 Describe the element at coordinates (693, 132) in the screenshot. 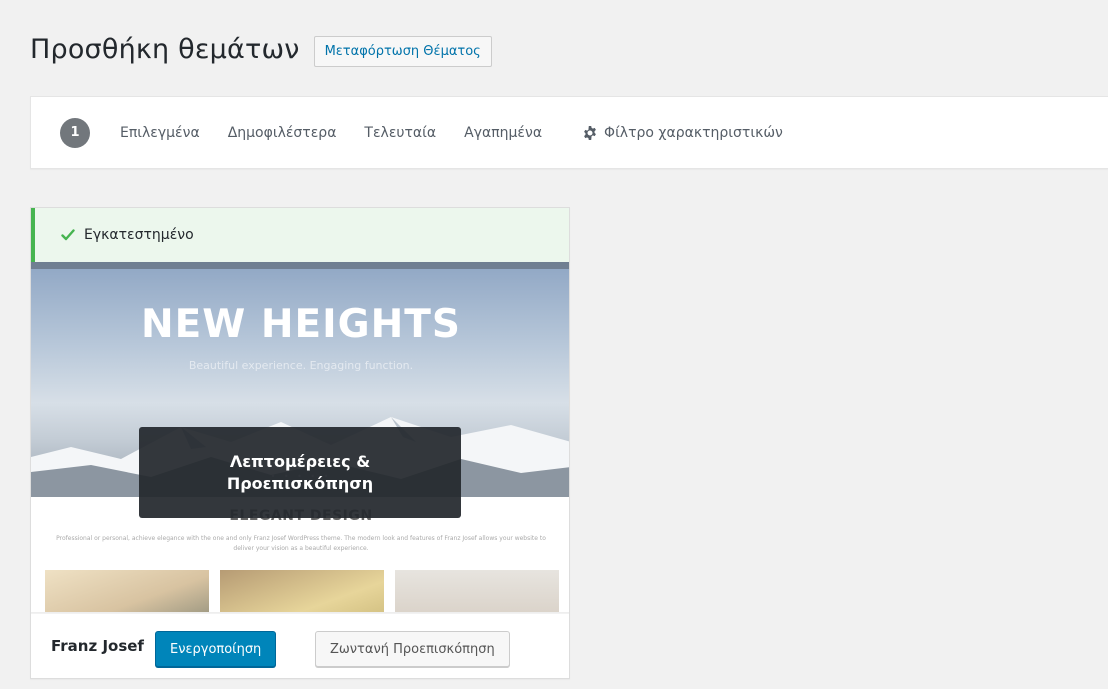

I see `feature-filter-label: Φίλτρο χαρακτηριστικών` at that location.